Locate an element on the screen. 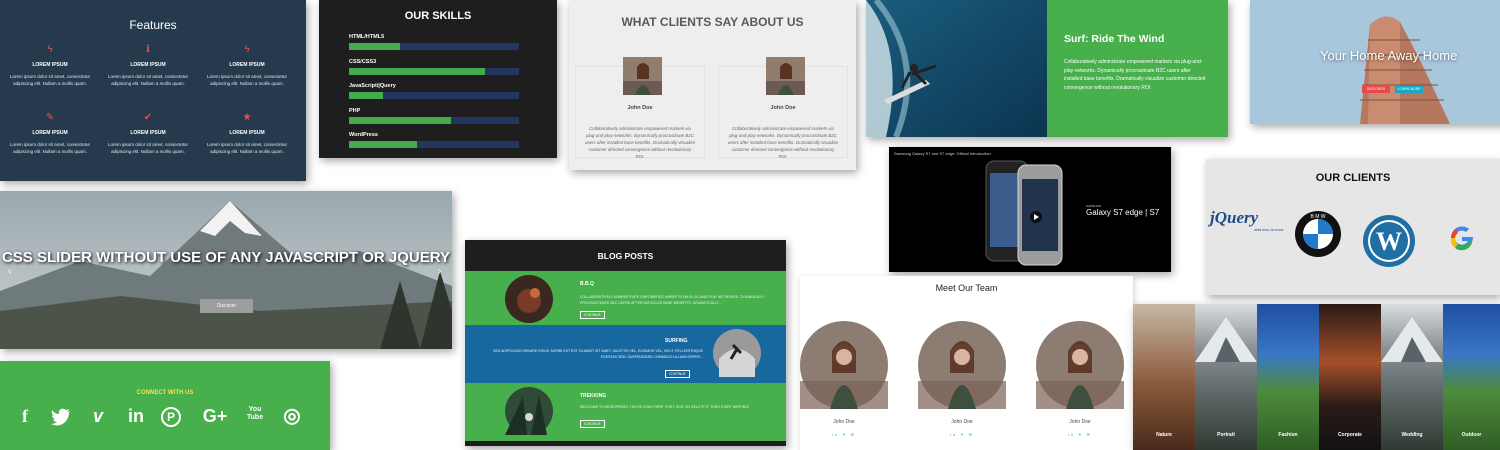 The width and height of the screenshot is (1500, 450). jquery-logo-icon: jQuery write less, do more. is located at coordinates (1253, 220).